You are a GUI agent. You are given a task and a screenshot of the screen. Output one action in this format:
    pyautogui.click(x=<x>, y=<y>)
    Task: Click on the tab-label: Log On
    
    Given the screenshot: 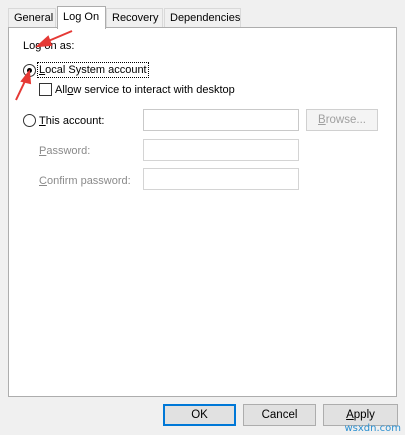 What is the action you would take?
    pyautogui.click(x=81, y=17)
    